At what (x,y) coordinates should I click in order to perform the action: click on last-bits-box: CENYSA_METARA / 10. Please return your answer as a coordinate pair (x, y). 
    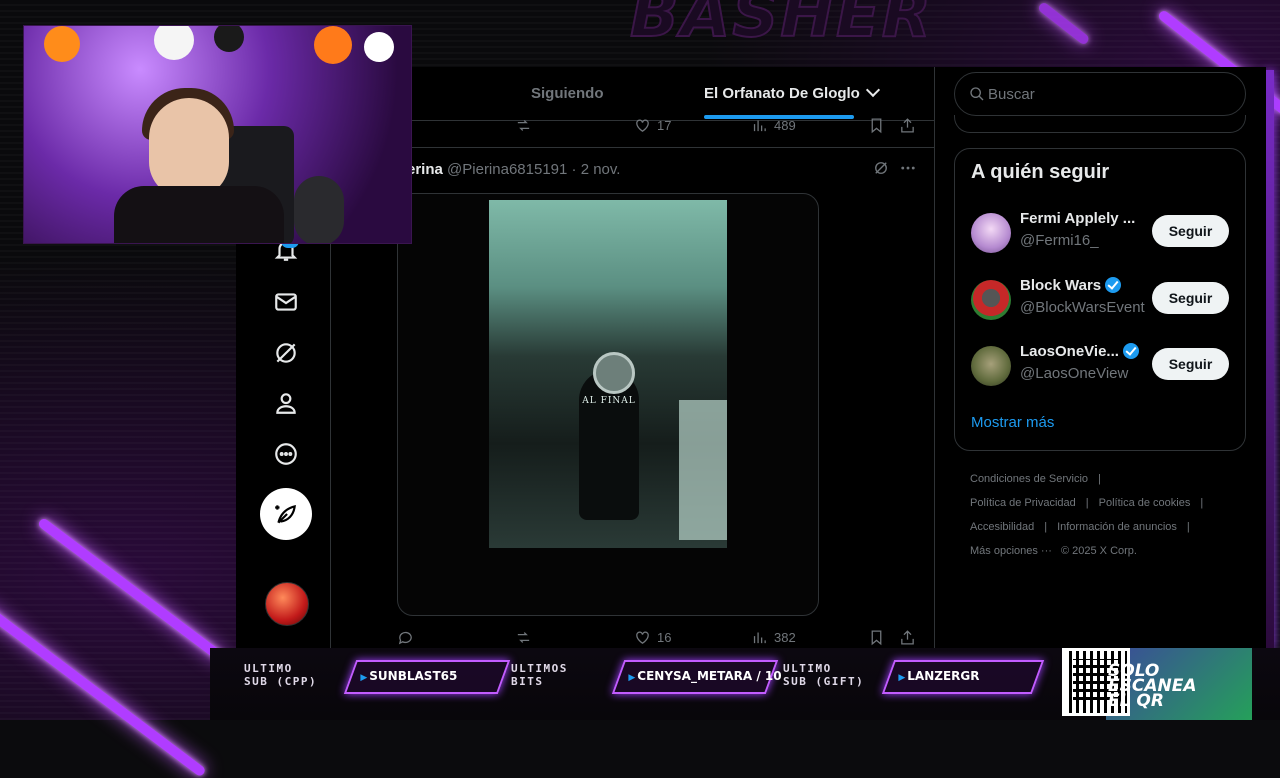
    Looking at the image, I should click on (696, 677).